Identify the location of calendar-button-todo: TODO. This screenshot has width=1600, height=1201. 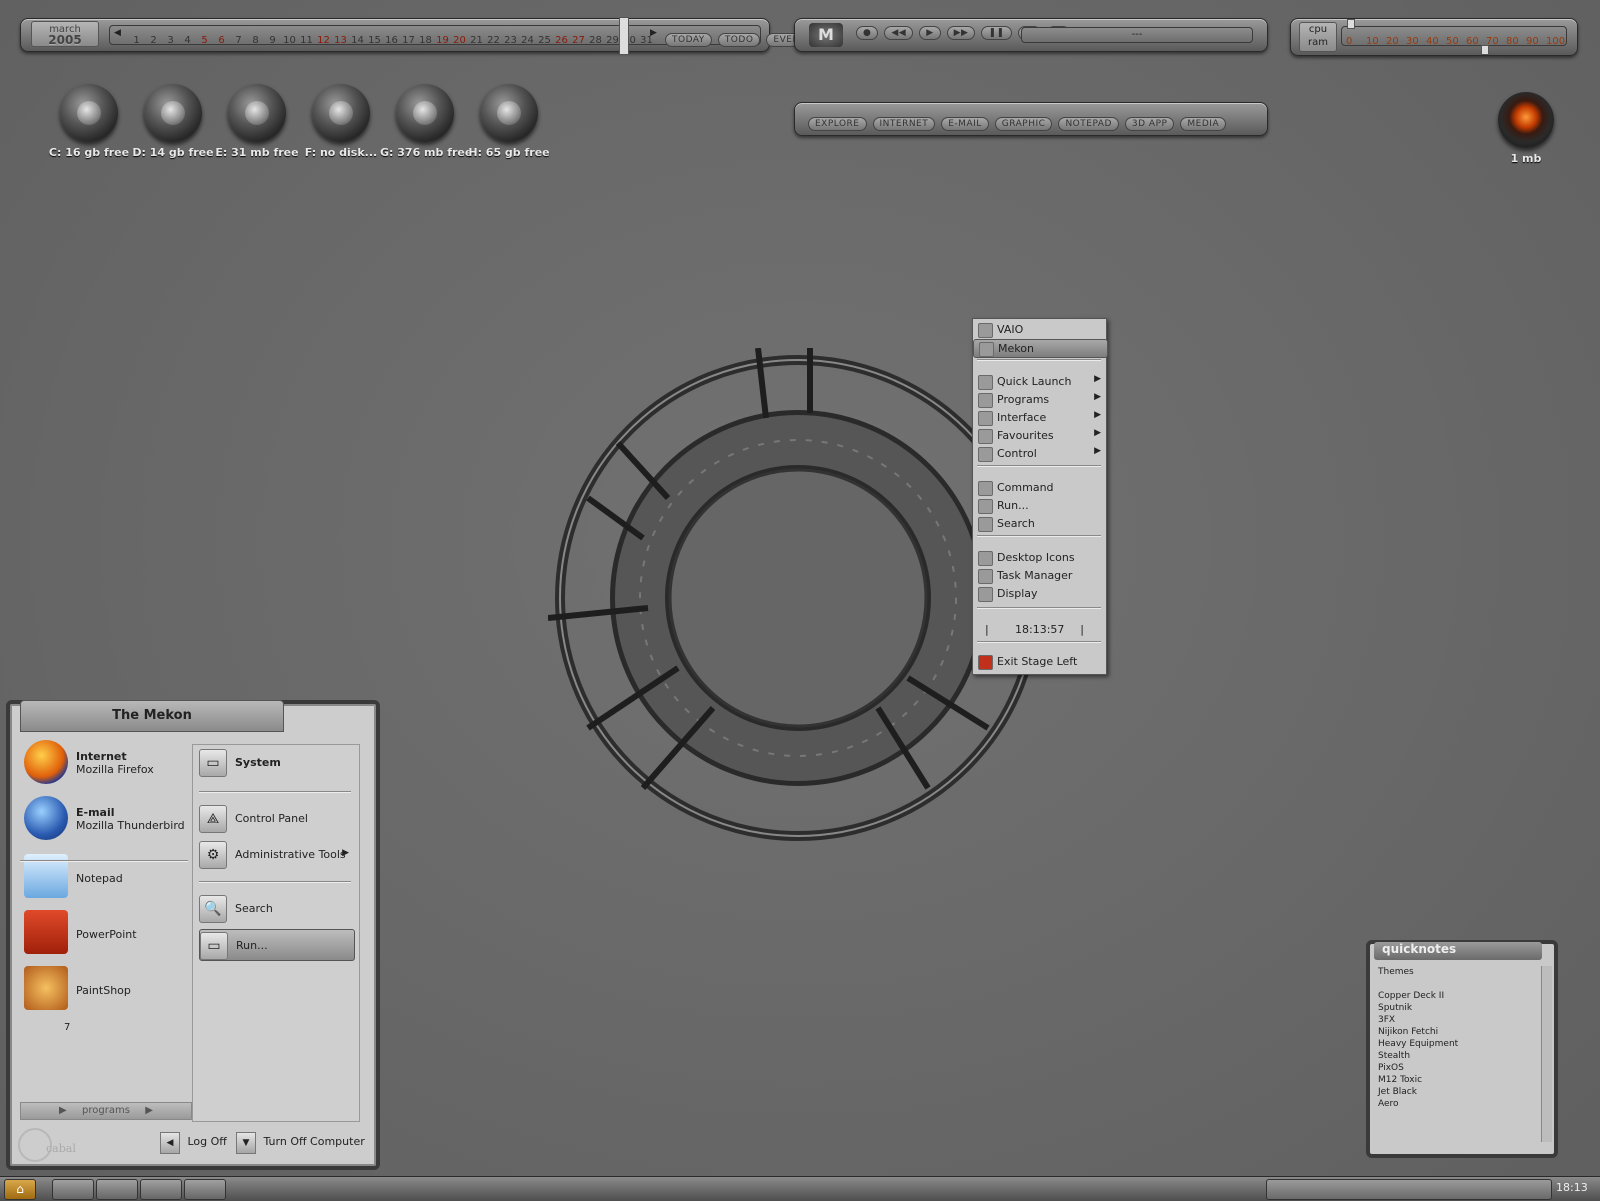
(739, 40).